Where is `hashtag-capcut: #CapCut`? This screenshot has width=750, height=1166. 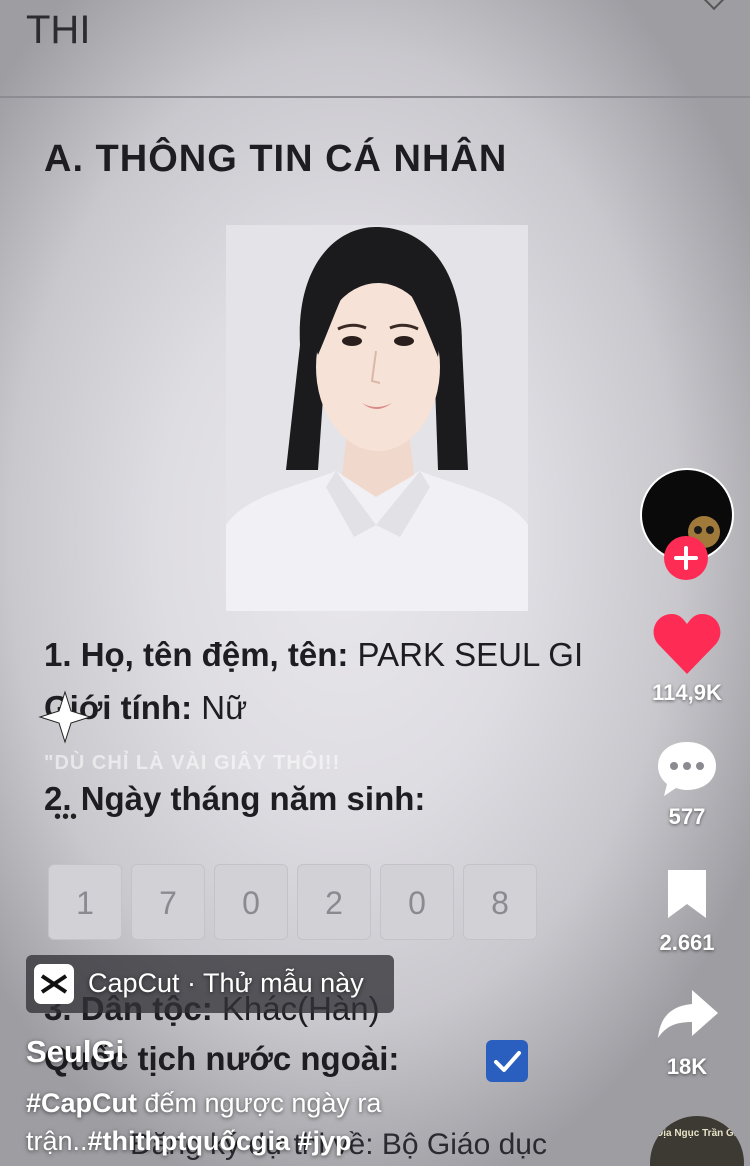
hashtag-capcut: #CapCut is located at coordinates (81, 1103).